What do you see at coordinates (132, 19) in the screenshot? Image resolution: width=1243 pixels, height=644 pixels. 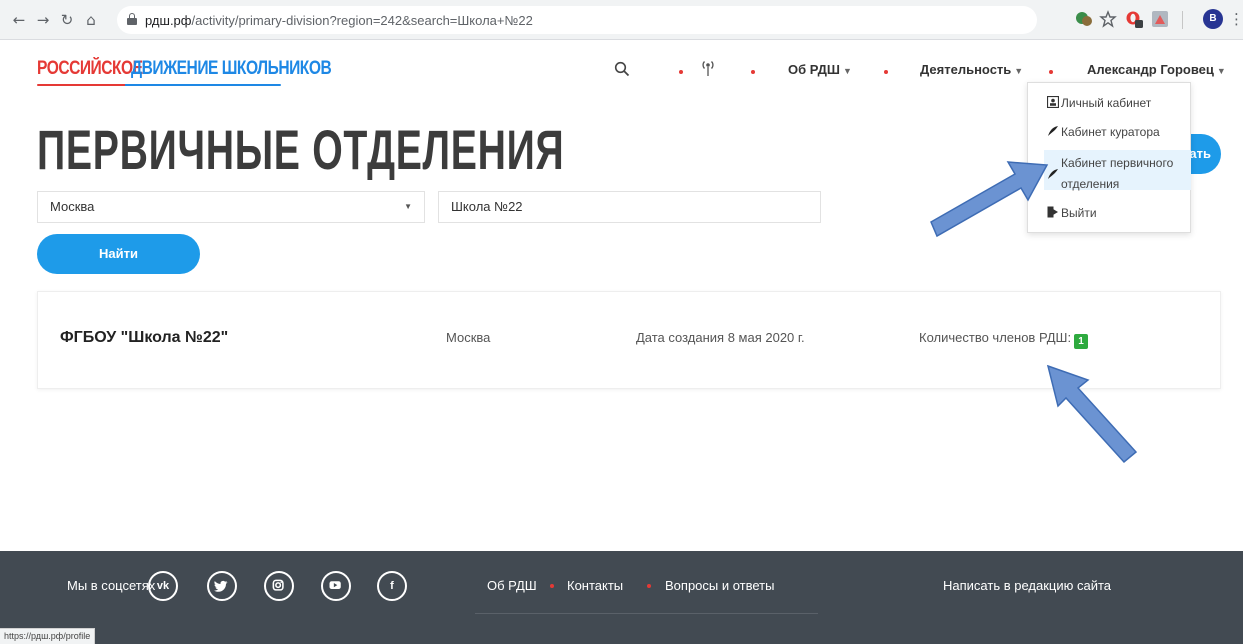 I see `lock-icon` at bounding box center [132, 19].